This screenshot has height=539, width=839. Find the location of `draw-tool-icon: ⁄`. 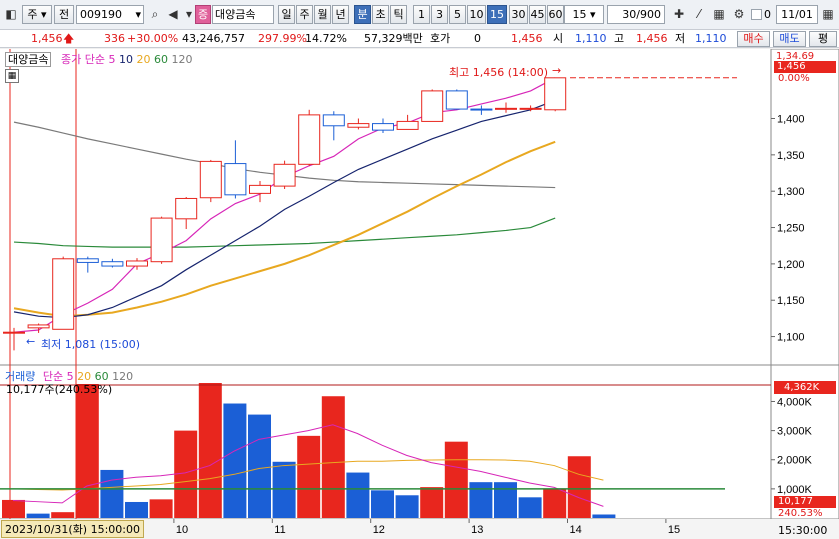

draw-tool-icon: ⁄ is located at coordinates (699, 14).